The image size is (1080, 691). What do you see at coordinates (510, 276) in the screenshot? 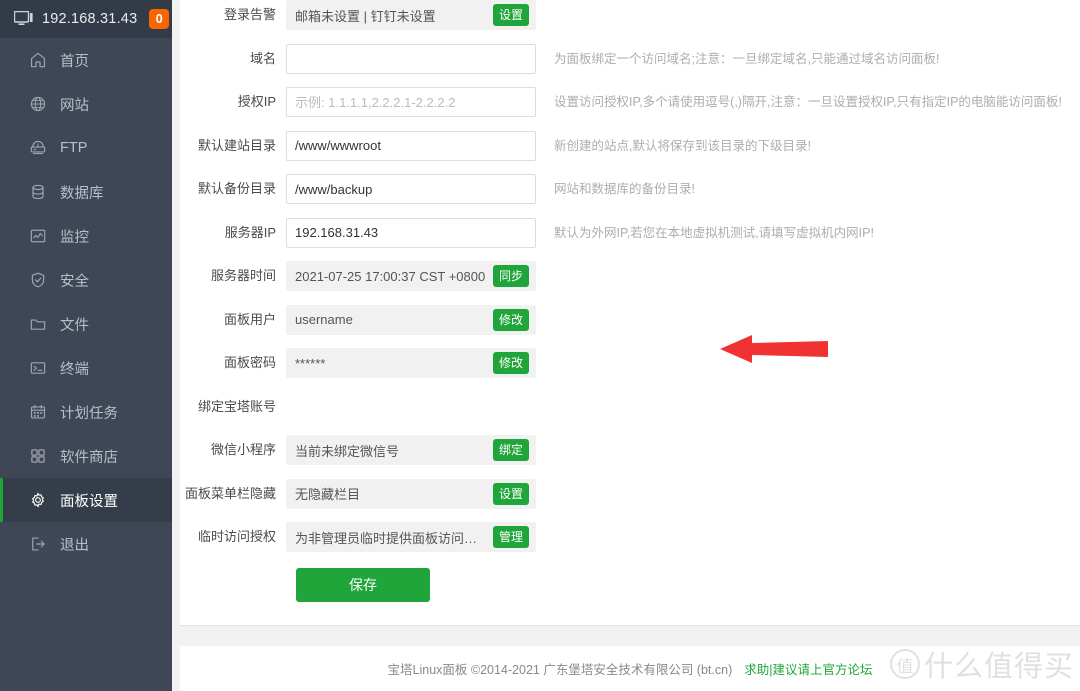
I see `row-action-button: 同步` at bounding box center [510, 276].